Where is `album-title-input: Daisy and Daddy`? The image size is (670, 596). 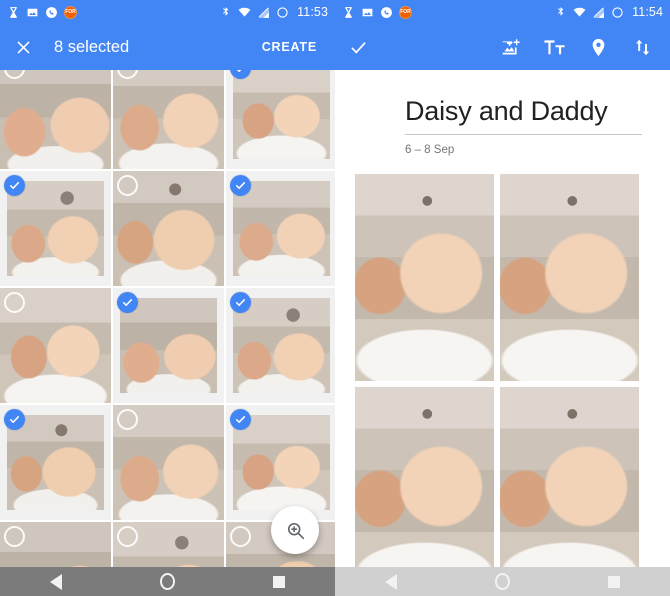 album-title-input: Daisy and Daddy is located at coordinates (523, 115).